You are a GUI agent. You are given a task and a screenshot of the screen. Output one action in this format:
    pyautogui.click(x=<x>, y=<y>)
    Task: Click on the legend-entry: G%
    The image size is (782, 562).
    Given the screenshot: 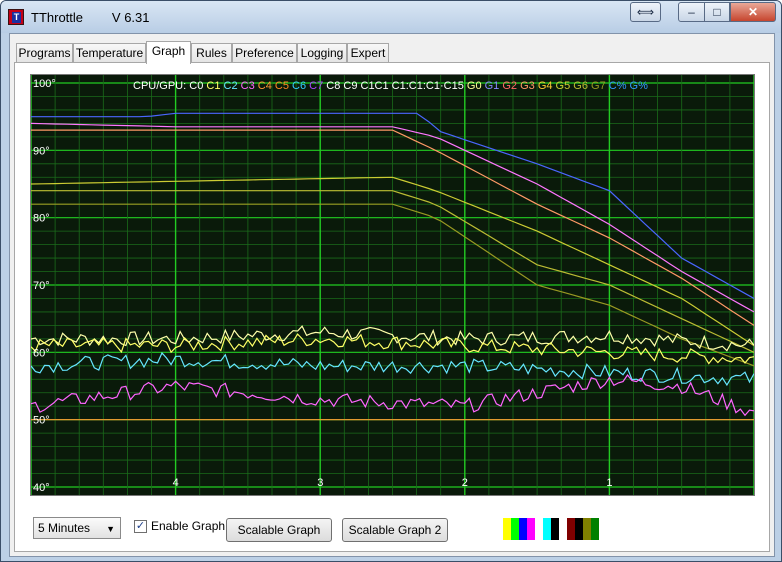 What is the action you would take?
    pyautogui.click(x=637, y=86)
    